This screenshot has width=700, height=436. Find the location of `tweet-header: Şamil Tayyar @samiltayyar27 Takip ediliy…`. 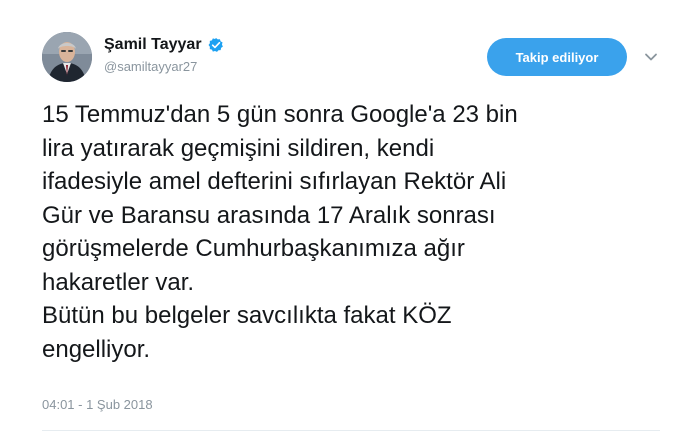

tweet-header: Şamil Tayyar @samiltayyar27 Takip ediliy… is located at coordinates (352, 57).